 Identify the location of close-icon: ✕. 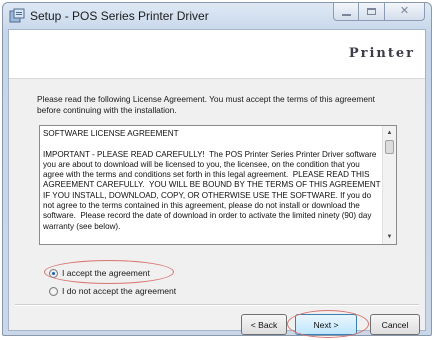
(404, 11).